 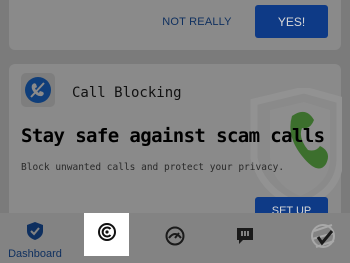 I want to click on not-really-button: NOT REALLY, so click(x=197, y=22).